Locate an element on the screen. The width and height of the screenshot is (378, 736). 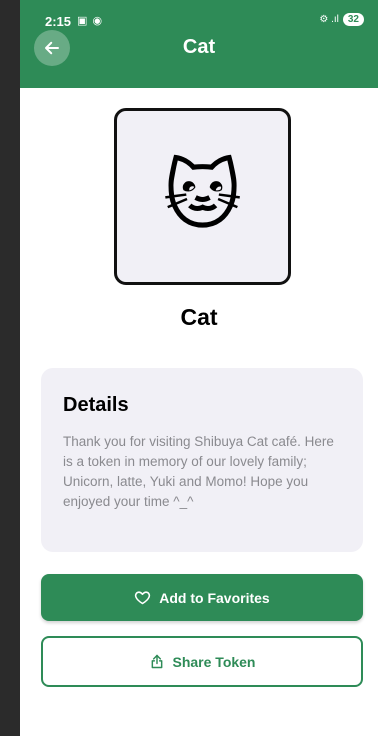
status-right-group: ⚙ .ıl 32 is located at coordinates (341, 19).